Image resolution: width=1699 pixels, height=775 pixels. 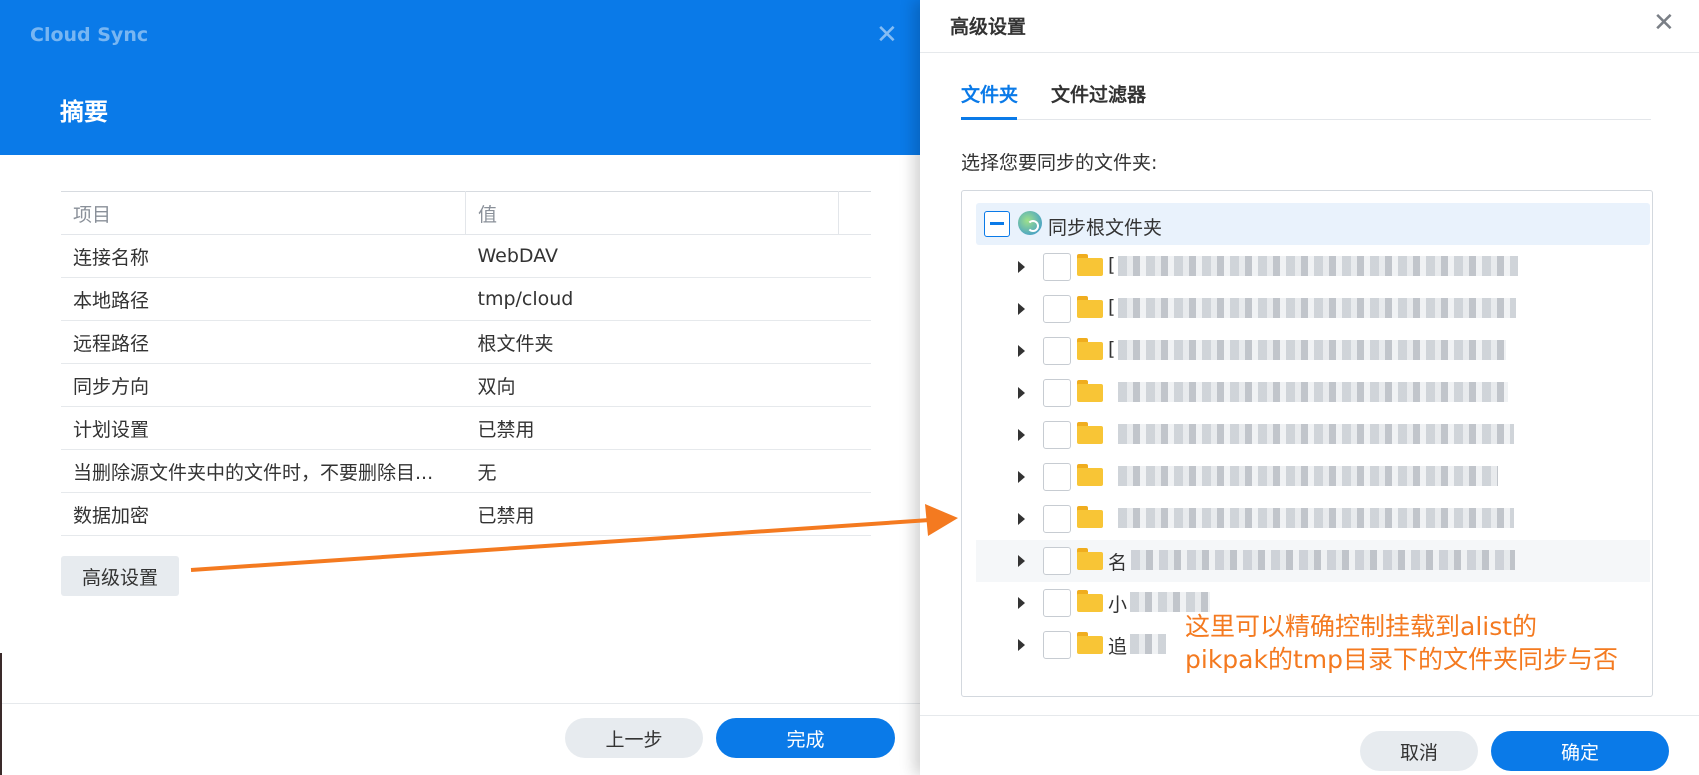 I want to click on folder-name: 小, so click(x=1118, y=605).